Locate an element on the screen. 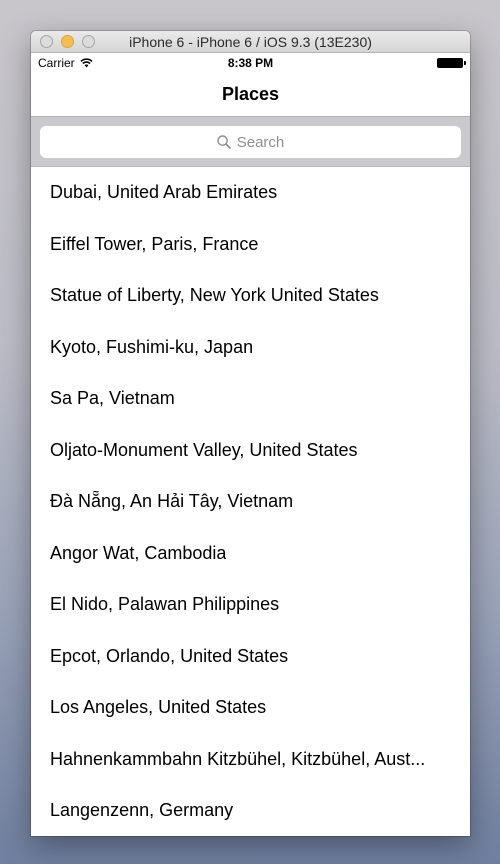 The width and height of the screenshot is (500, 864). list-item: Eiffel Tower, Paris, France is located at coordinates (250, 245).